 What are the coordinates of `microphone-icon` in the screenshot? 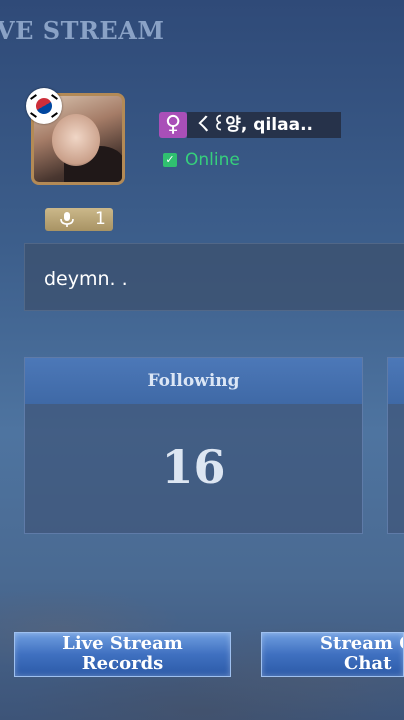 It's located at (67, 219).